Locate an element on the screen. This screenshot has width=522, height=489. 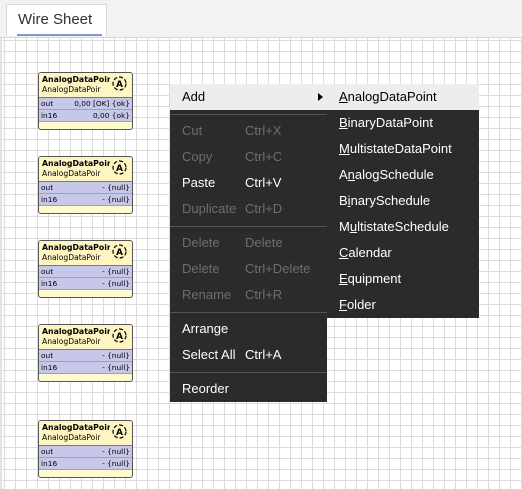
menu-item-add: Add is located at coordinates (248, 97).